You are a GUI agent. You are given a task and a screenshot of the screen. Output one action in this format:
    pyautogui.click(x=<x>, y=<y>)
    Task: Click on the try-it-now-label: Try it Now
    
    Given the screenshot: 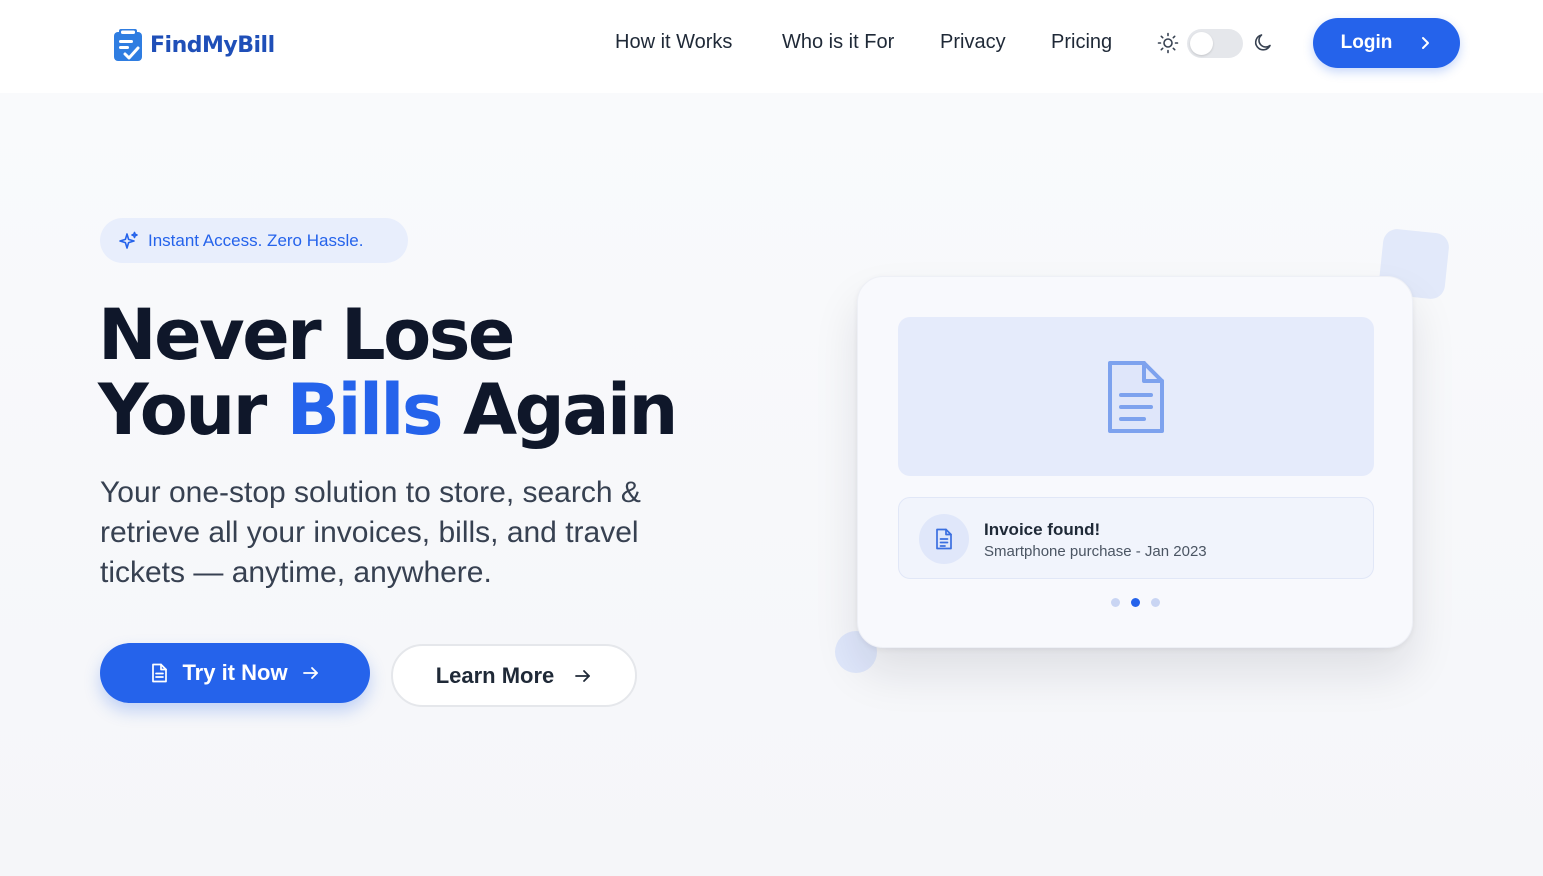 What is the action you would take?
    pyautogui.click(x=235, y=672)
    